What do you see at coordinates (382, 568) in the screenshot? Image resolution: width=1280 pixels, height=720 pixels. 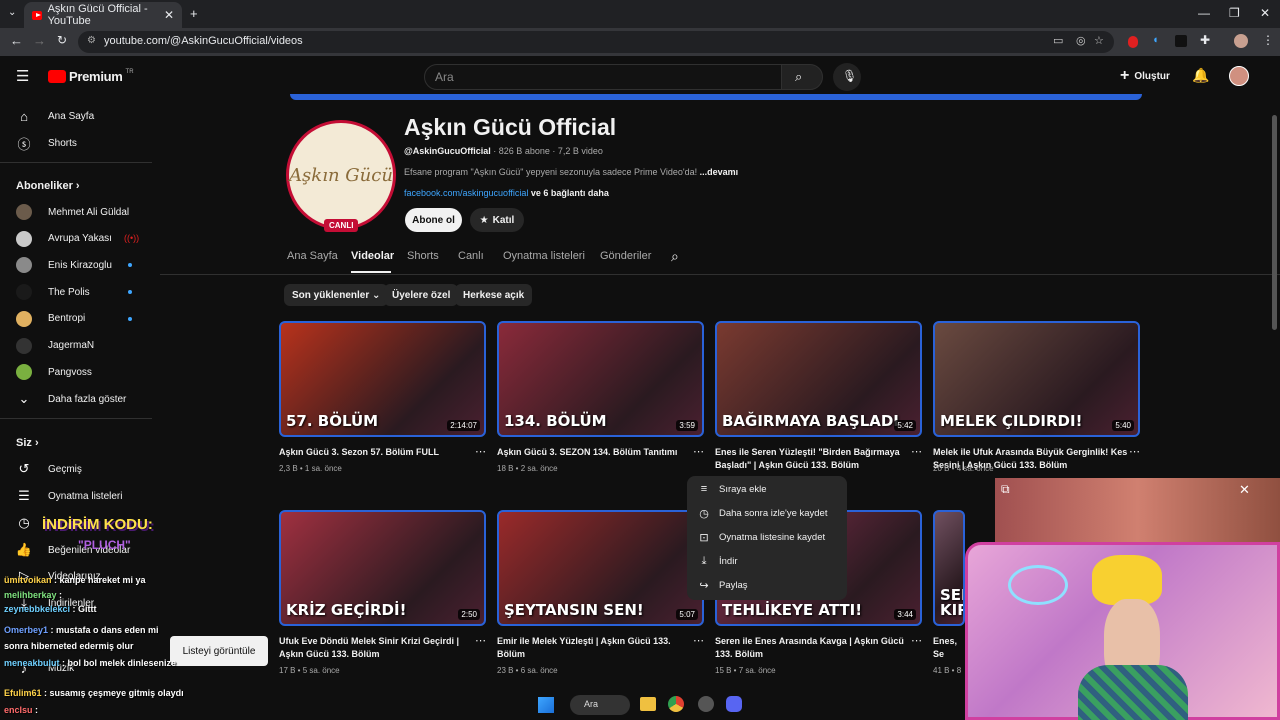 I see `video-thumbnail: KRİZ GEÇİRDİ! 2:50` at bounding box center [382, 568].